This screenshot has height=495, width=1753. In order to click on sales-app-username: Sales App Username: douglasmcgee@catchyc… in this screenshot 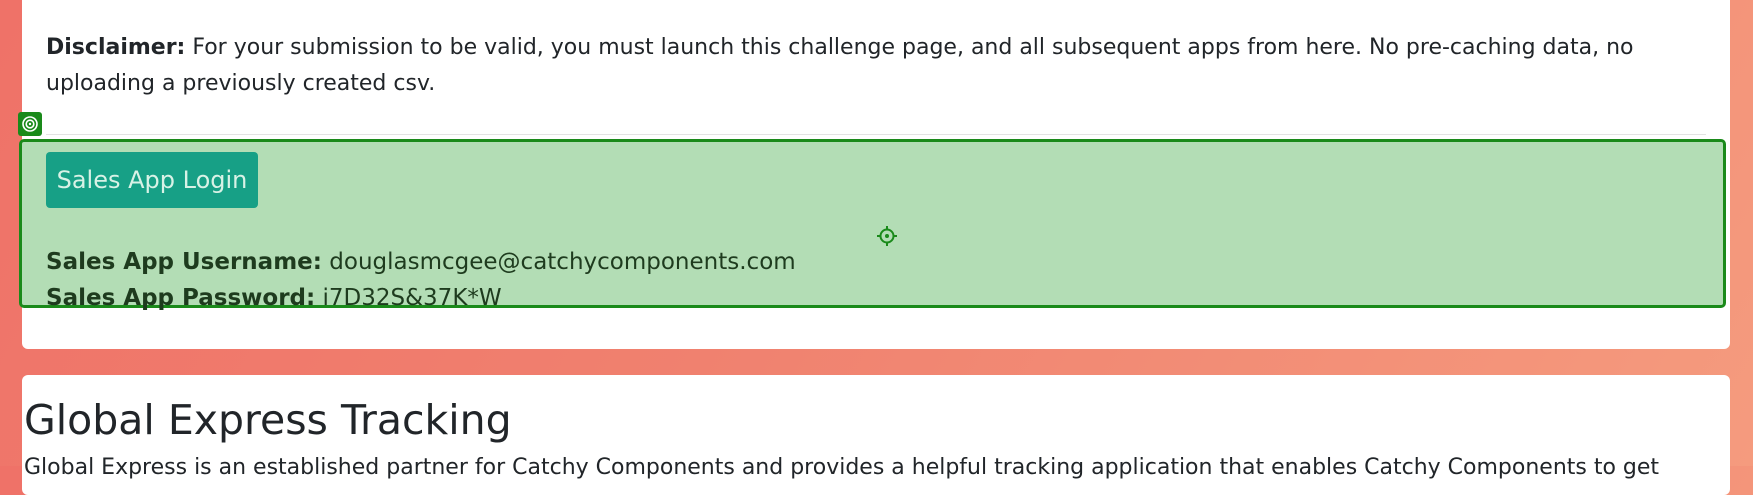, I will do `click(421, 262)`.